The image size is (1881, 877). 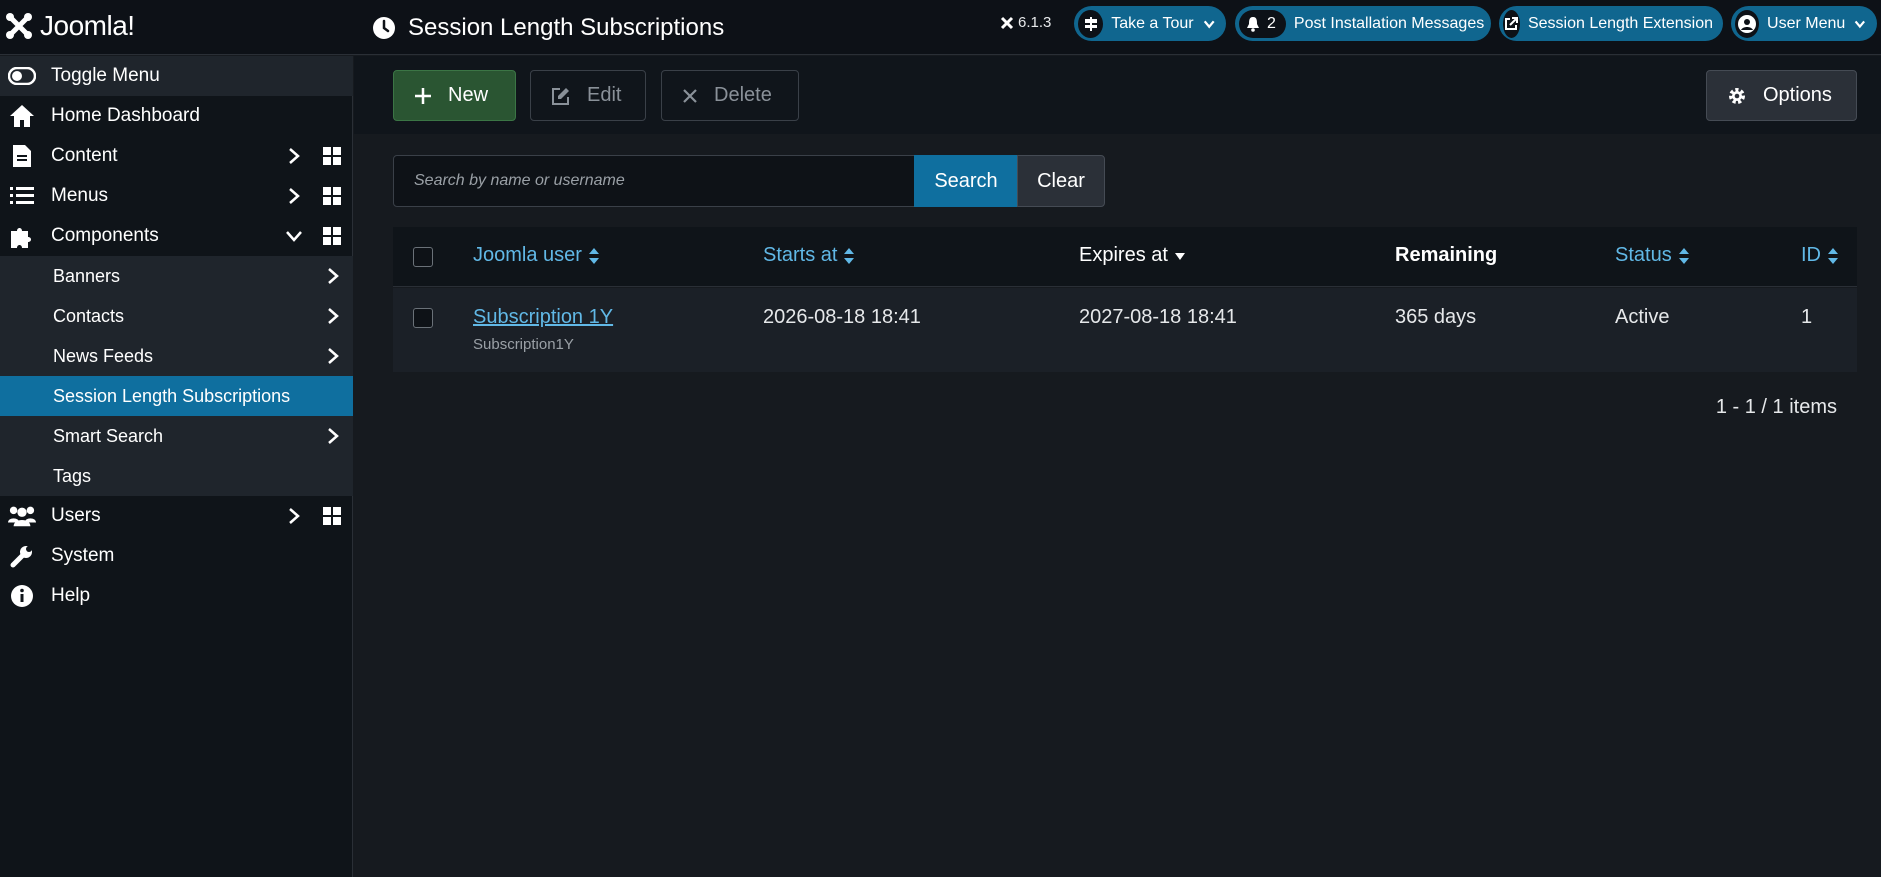 What do you see at coordinates (527, 255) in the screenshot?
I see `column-label: Joomla user` at bounding box center [527, 255].